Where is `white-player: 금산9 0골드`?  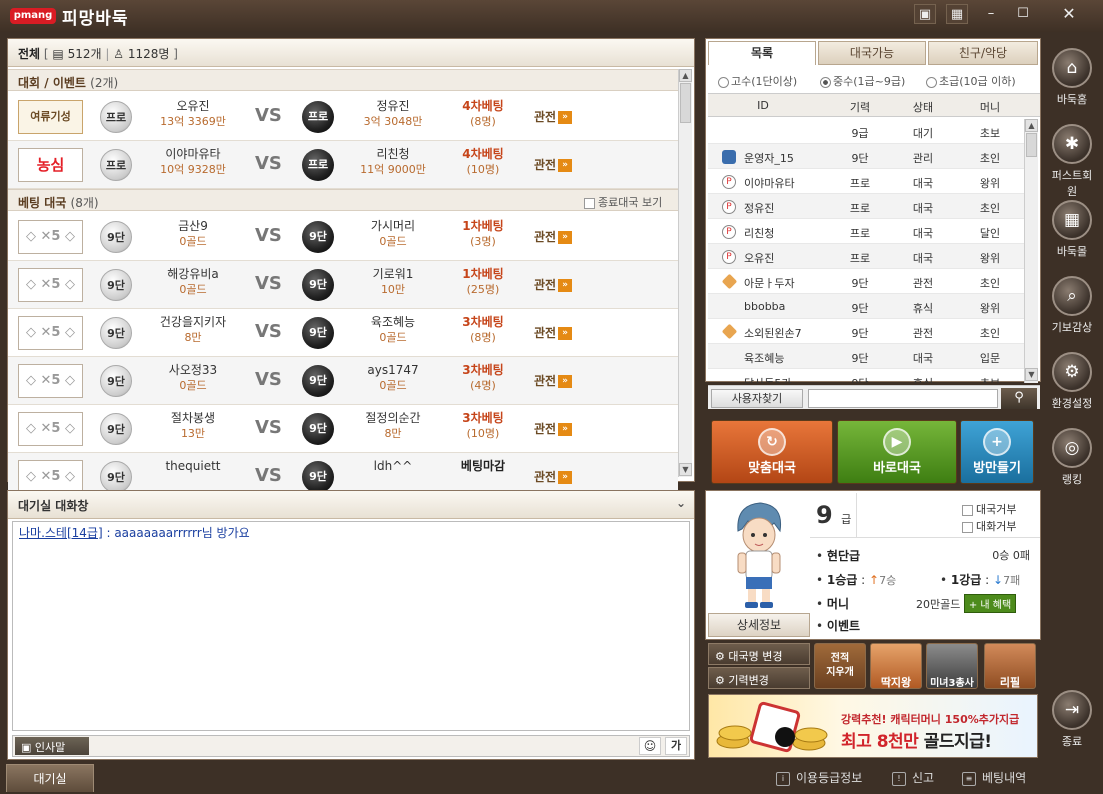 white-player: 금산9 0골드 is located at coordinates (193, 234).